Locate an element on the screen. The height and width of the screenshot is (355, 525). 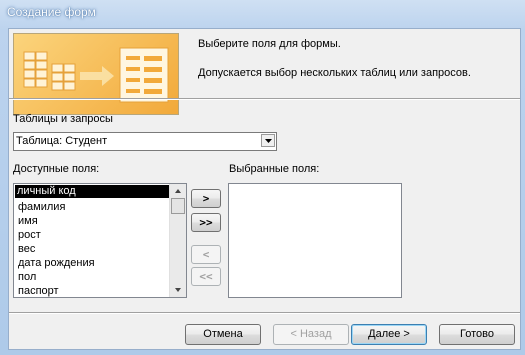
form-wizard-art-icon is located at coordinates (96, 75).